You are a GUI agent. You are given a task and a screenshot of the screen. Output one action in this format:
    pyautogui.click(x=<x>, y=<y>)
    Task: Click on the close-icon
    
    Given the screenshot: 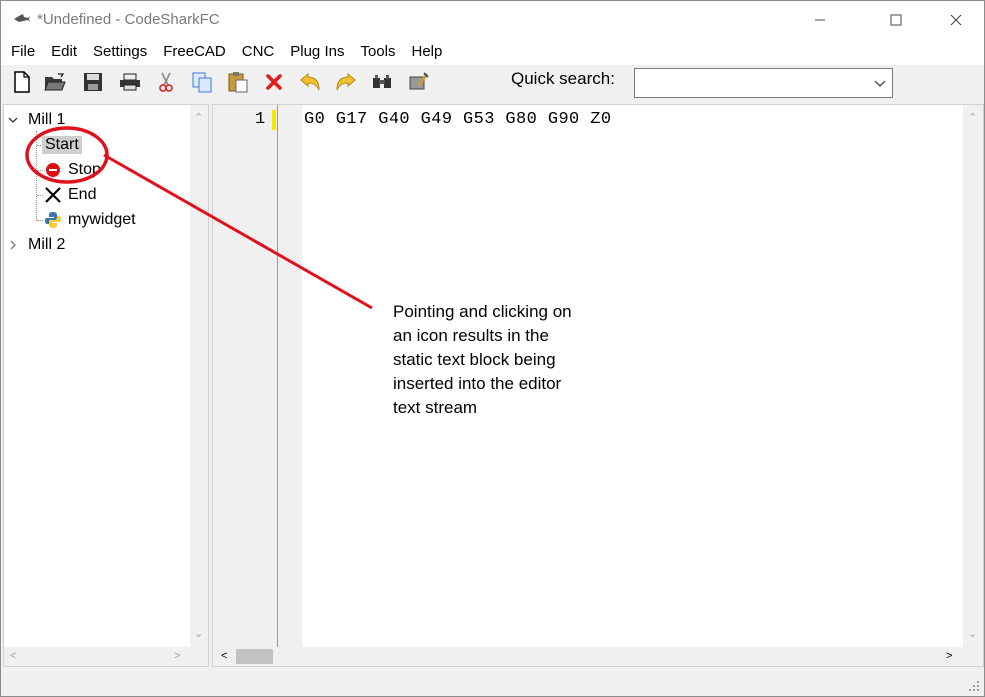 What is the action you would take?
    pyautogui.click(x=956, y=20)
    